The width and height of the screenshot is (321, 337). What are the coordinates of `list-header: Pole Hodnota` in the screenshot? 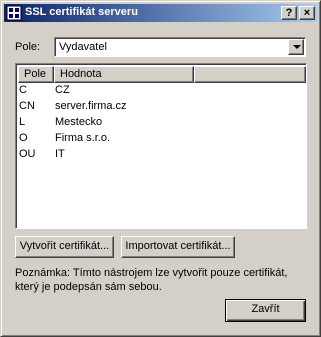 It's located at (162, 74).